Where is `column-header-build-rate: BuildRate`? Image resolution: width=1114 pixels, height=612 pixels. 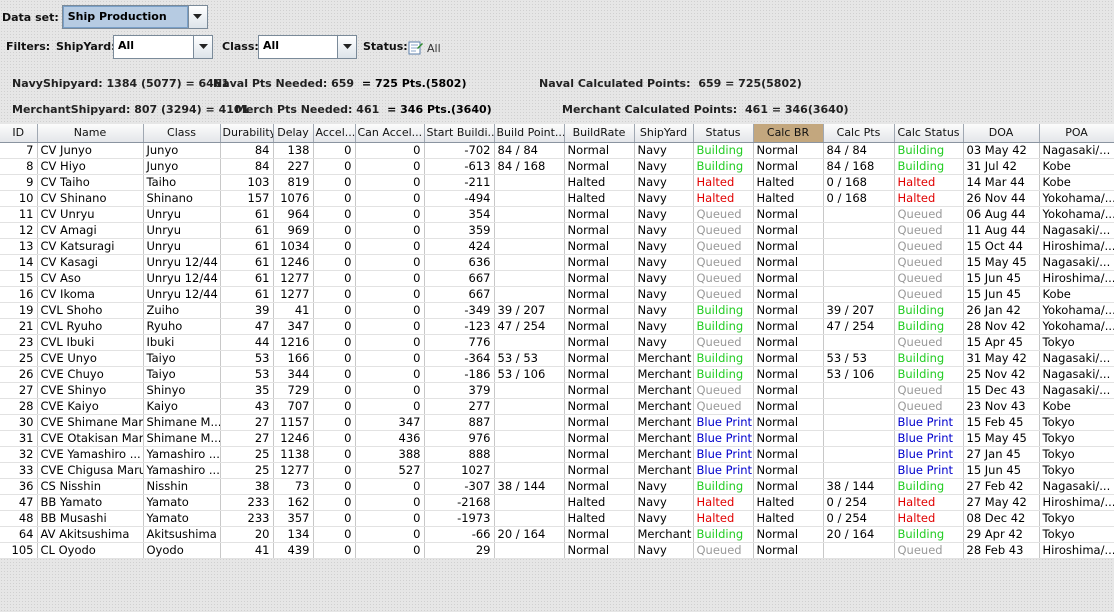
column-header-build-rate: BuildRate is located at coordinates (599, 133).